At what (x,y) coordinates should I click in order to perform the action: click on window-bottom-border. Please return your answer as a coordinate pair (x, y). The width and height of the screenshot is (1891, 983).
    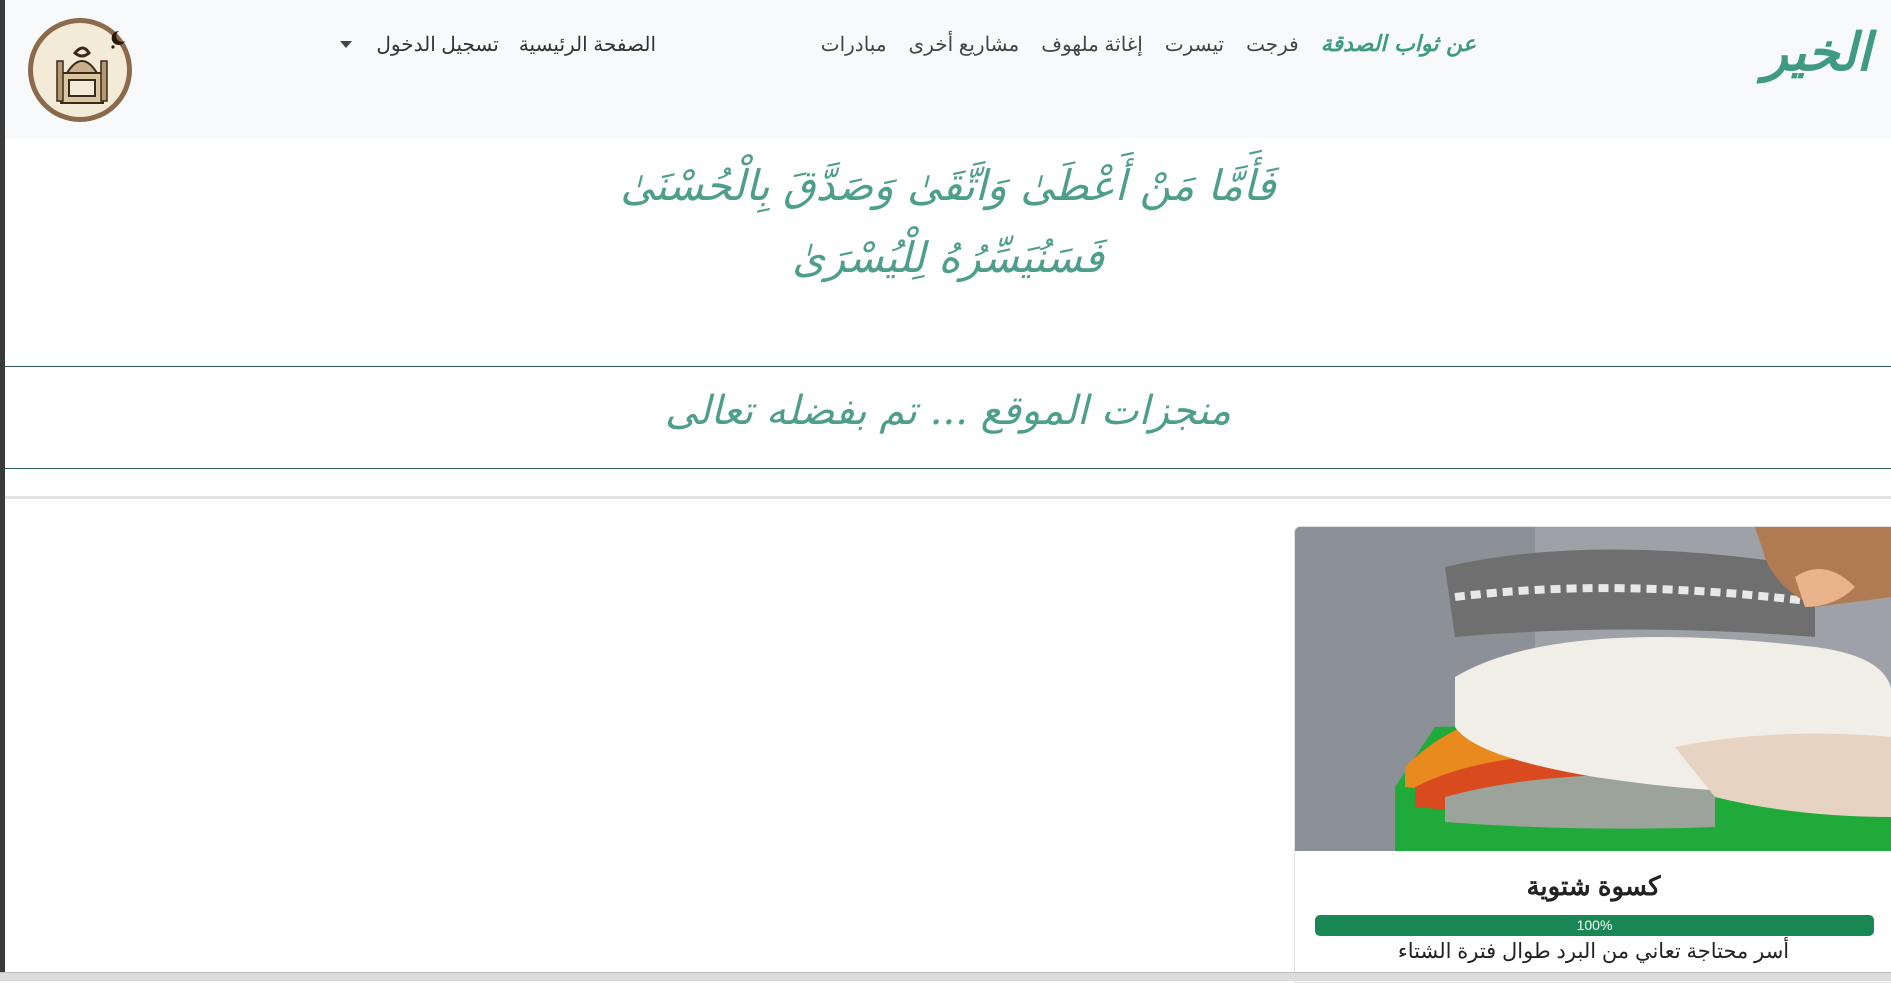
    Looking at the image, I should click on (945, 976).